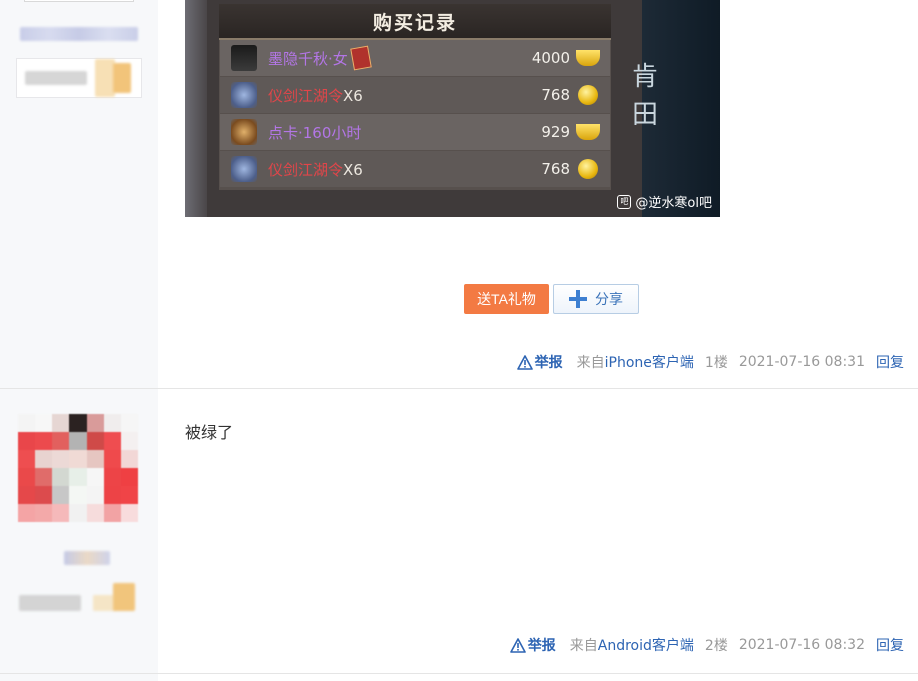 The height and width of the screenshot is (681, 918). I want to click on point-card-icon, so click(244, 132).